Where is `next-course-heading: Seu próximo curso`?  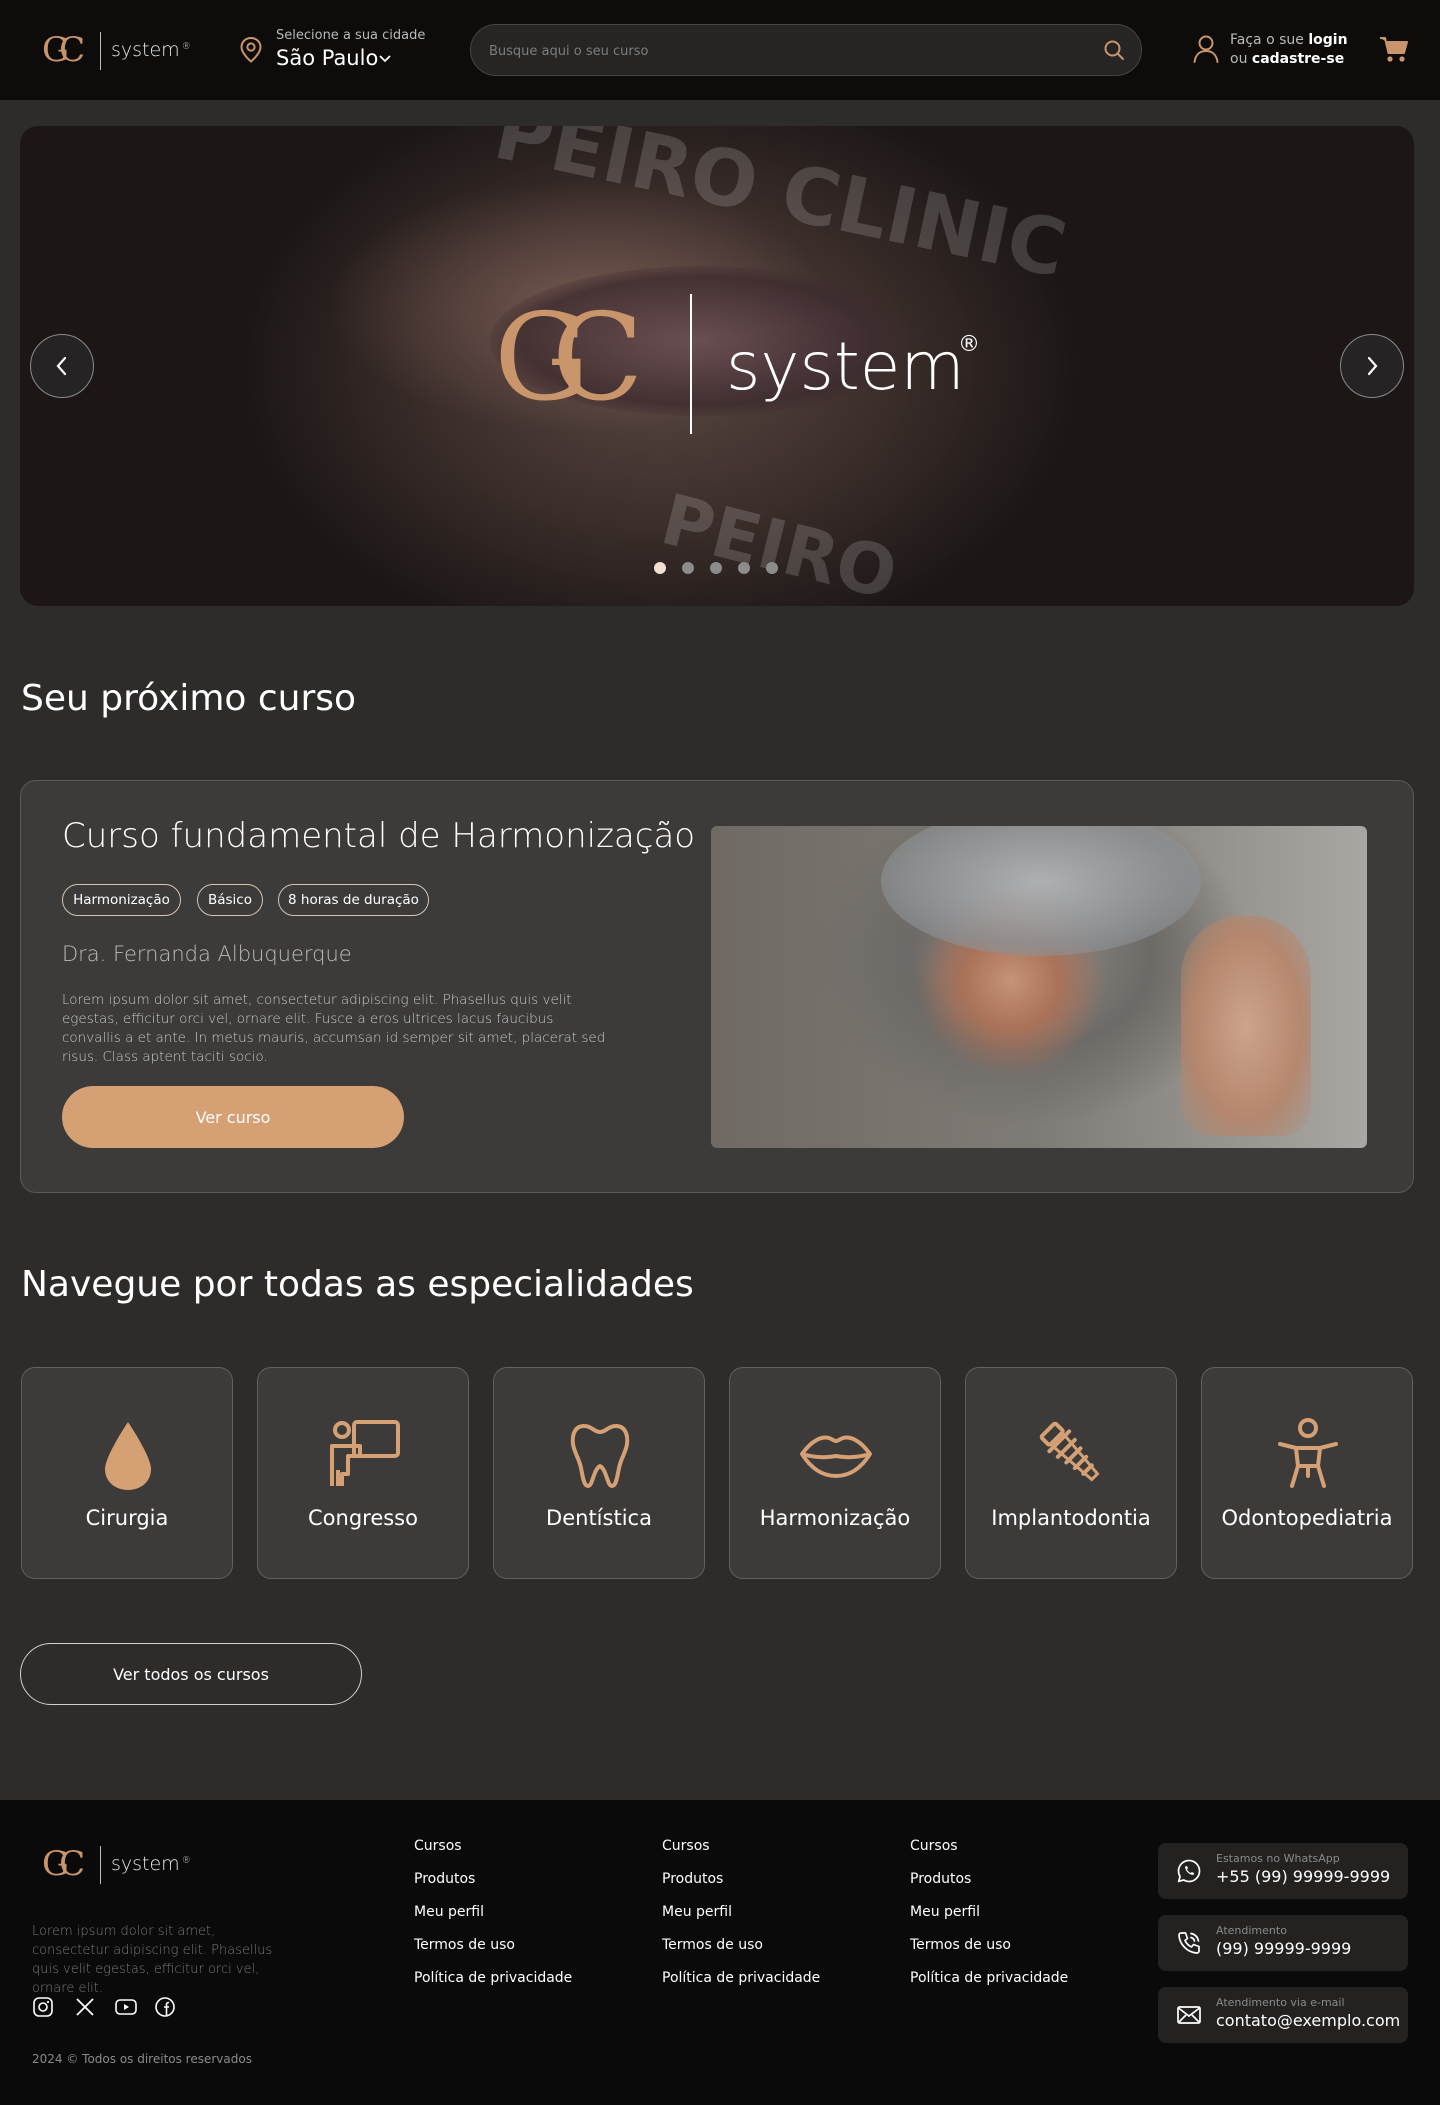 next-course-heading: Seu próximo curso is located at coordinates (189, 698).